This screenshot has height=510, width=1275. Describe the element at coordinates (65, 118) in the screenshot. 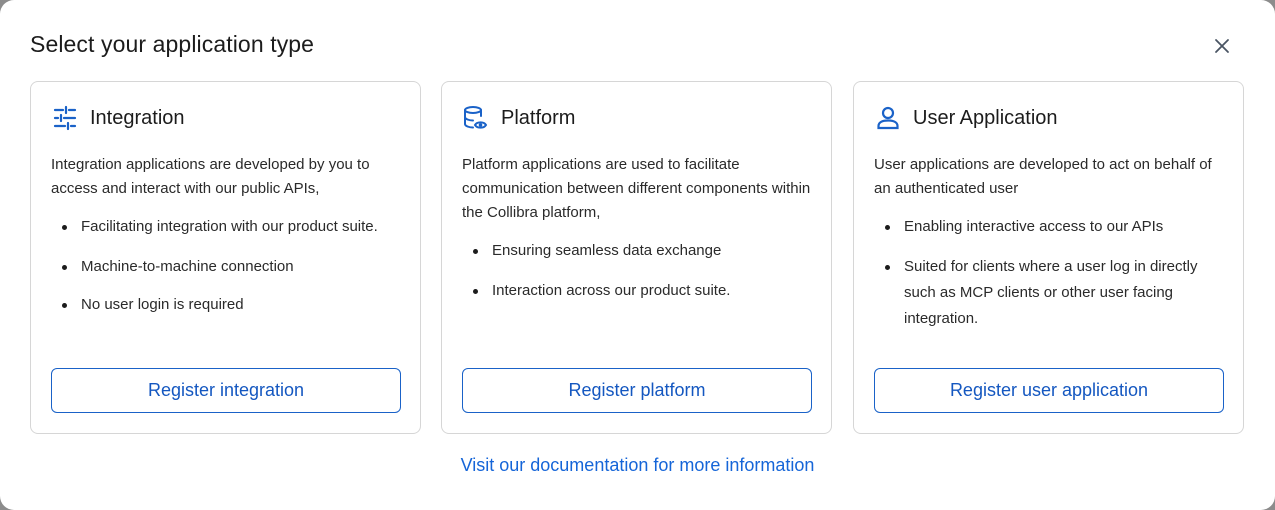

I see `sliders-icon` at that location.